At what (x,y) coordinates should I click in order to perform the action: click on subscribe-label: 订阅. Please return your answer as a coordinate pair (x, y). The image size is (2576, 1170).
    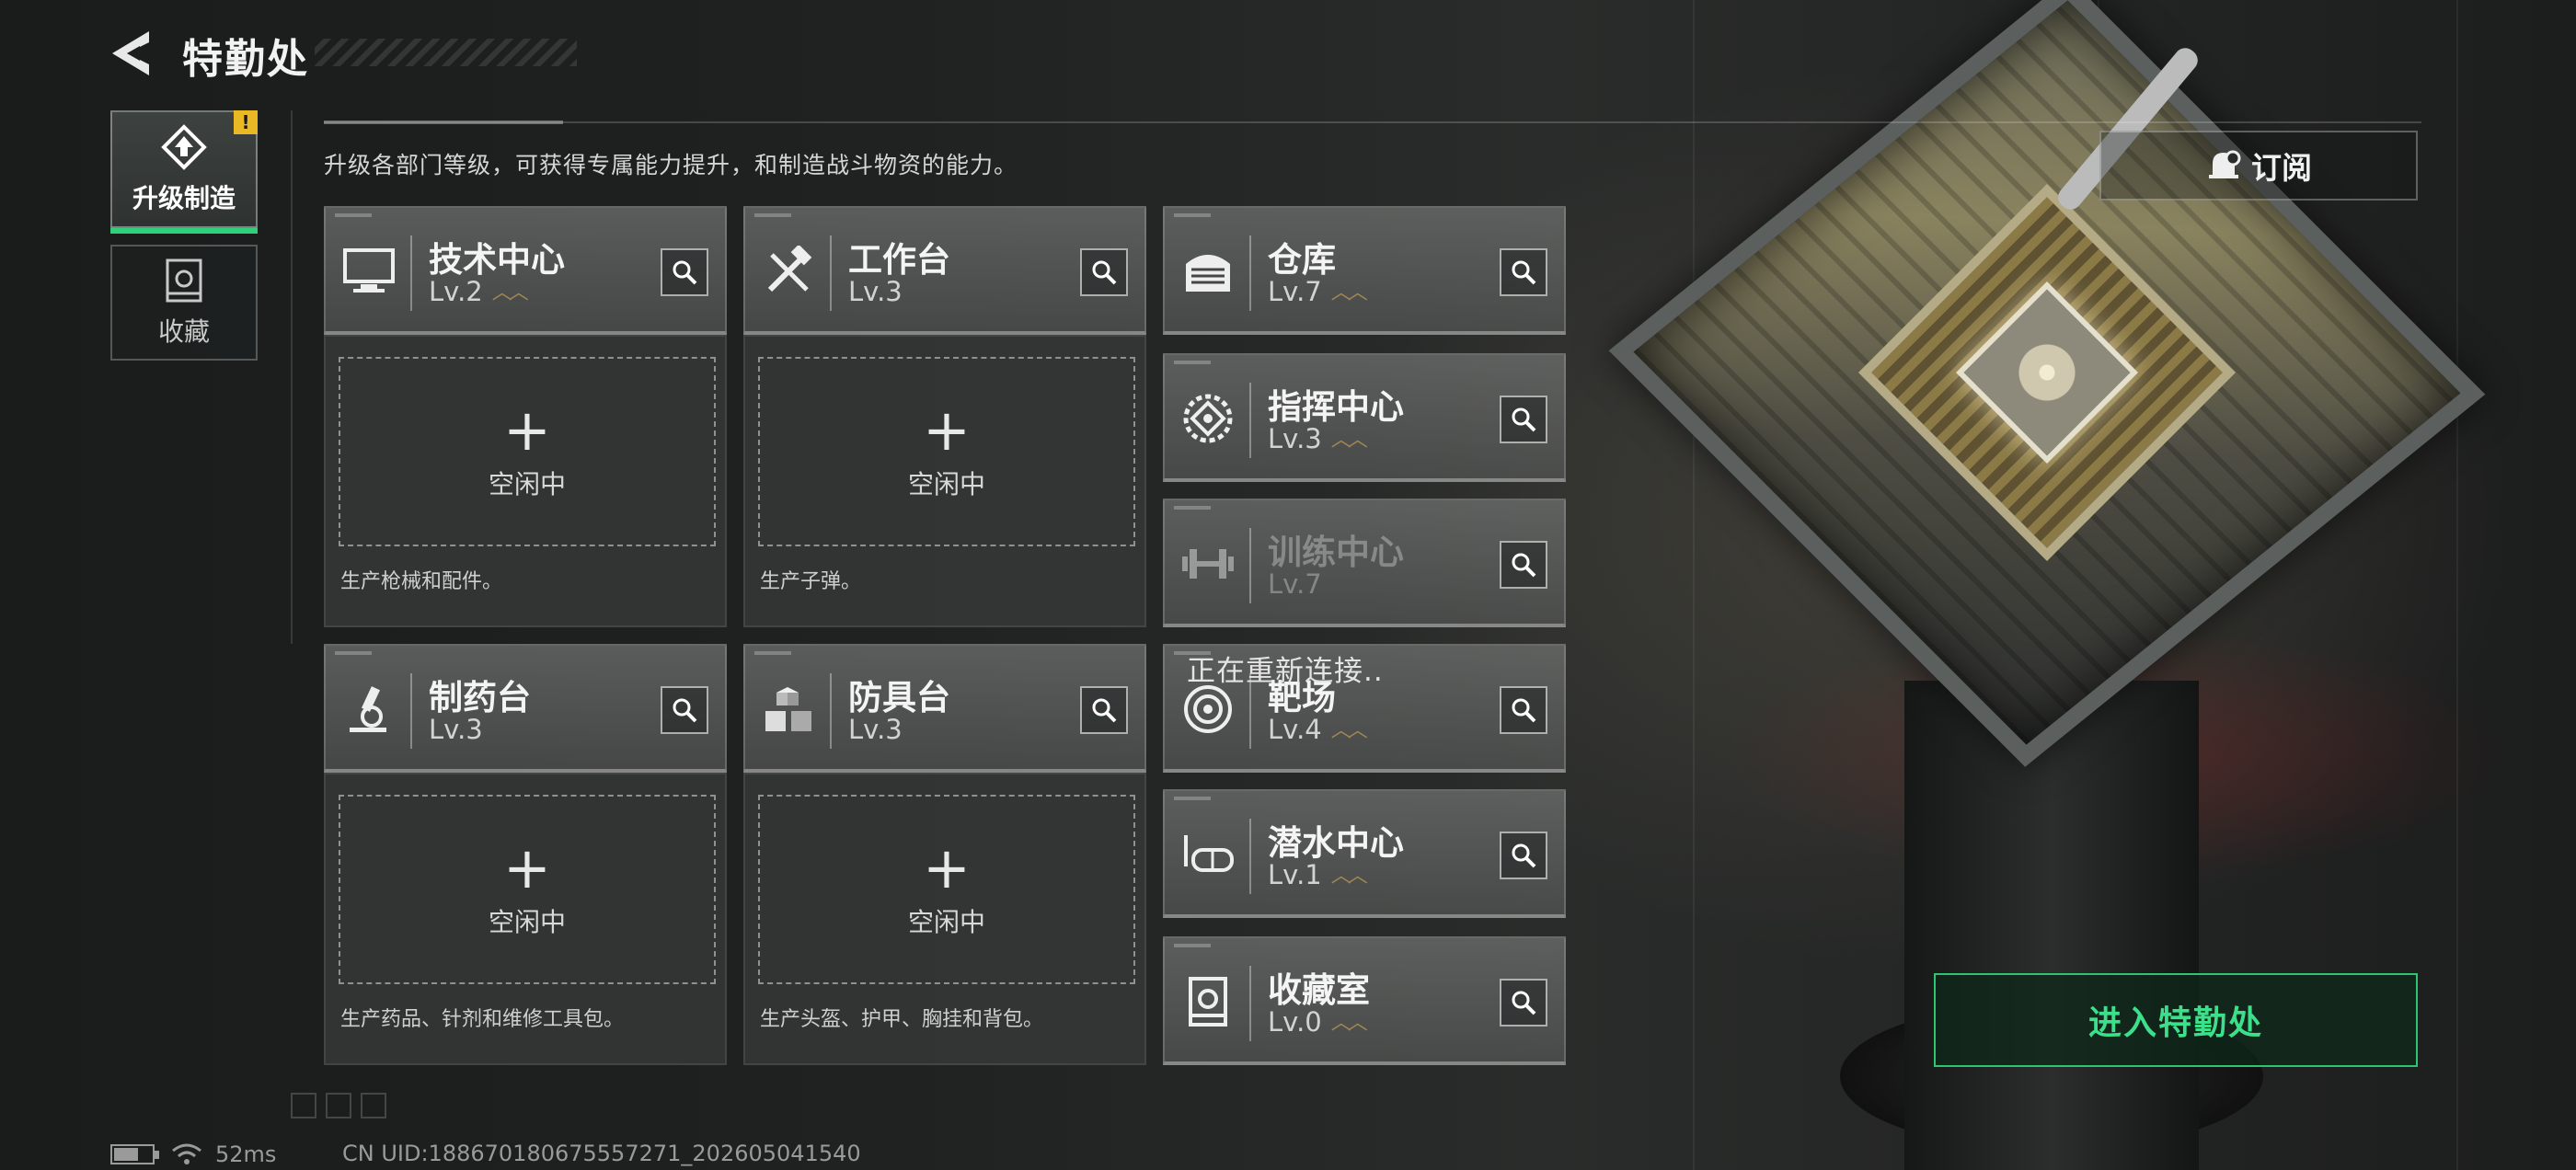
    Looking at the image, I should click on (2281, 168).